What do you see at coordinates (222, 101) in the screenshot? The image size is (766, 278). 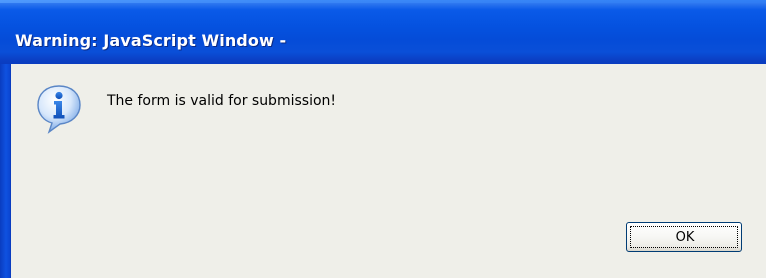 I see `dialog-message: The form is valid for submission!` at bounding box center [222, 101].